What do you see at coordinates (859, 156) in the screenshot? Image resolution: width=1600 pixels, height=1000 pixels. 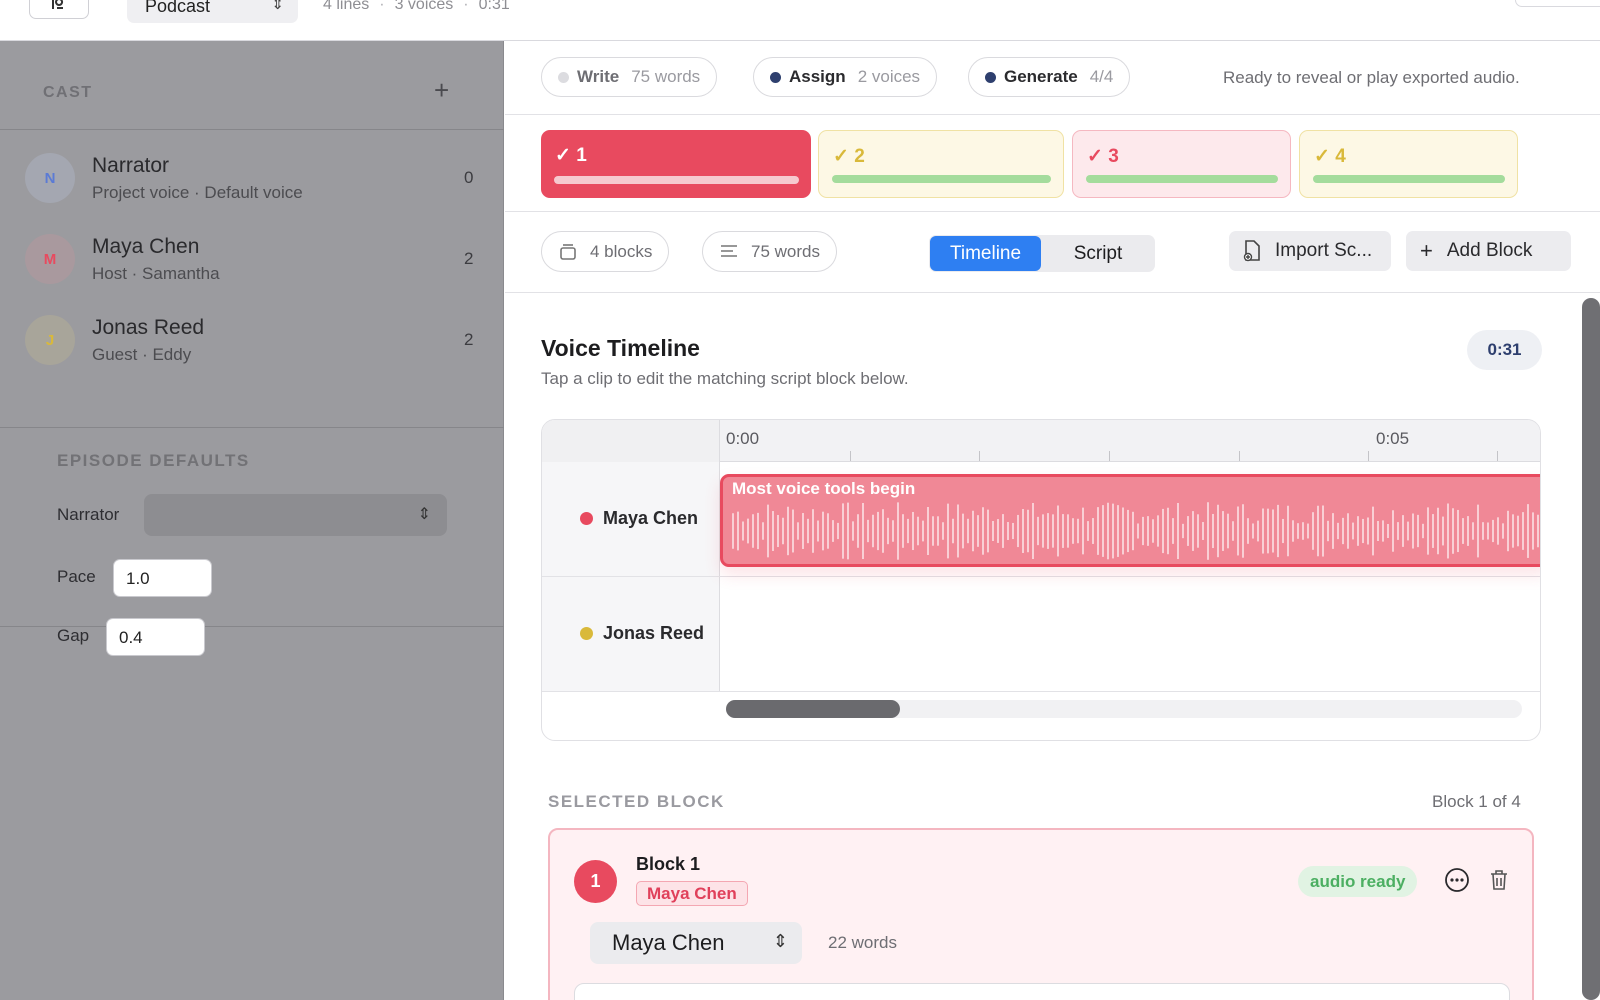 I see `block-chip-number: 2` at bounding box center [859, 156].